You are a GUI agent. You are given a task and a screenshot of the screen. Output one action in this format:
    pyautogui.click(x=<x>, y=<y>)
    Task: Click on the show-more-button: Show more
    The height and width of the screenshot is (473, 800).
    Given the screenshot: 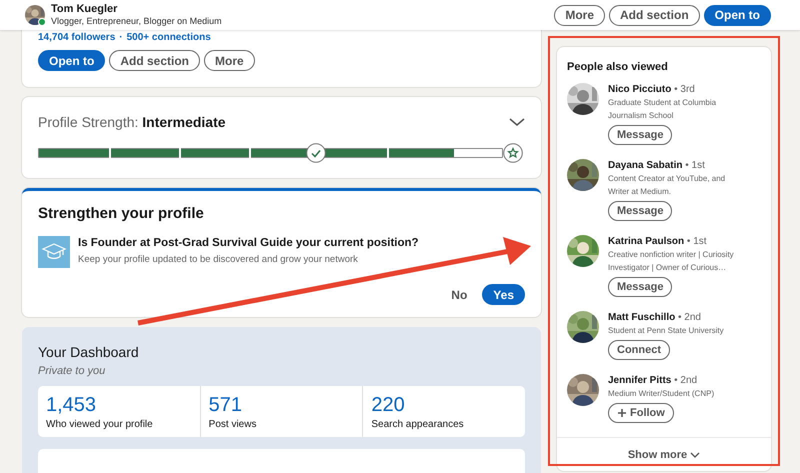 What is the action you would take?
    pyautogui.click(x=664, y=455)
    